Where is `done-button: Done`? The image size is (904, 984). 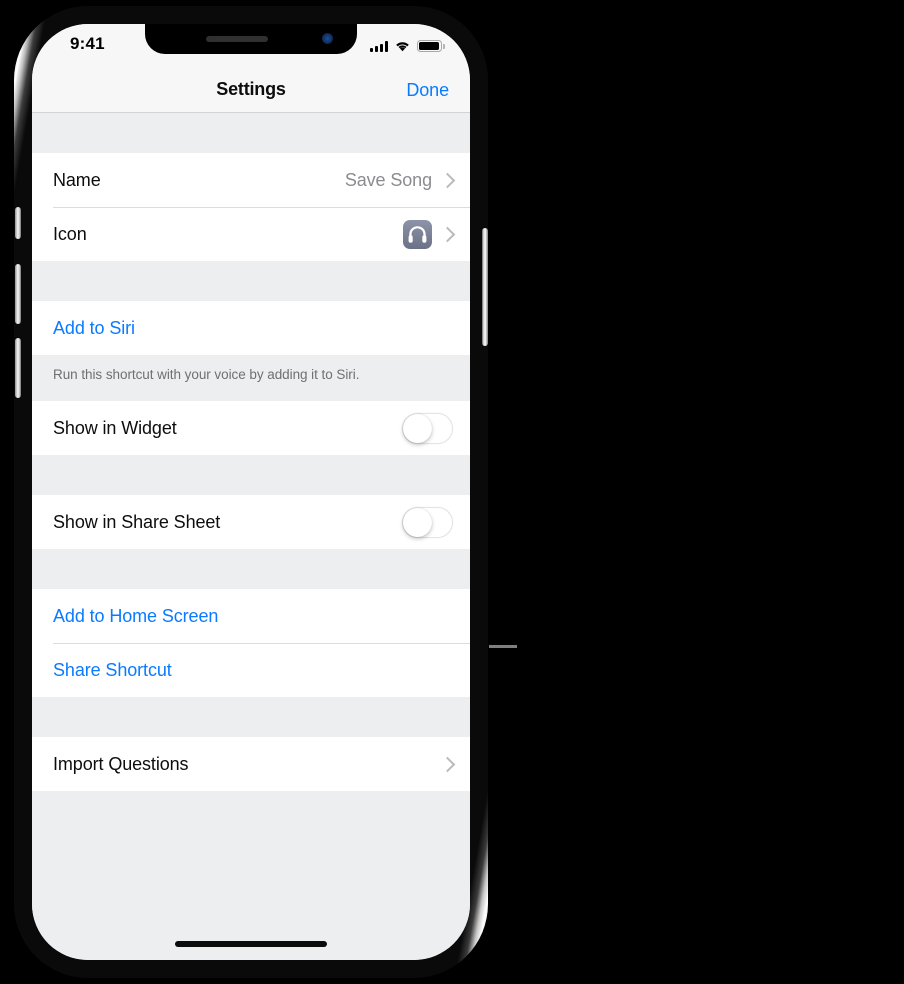
done-button: Done is located at coordinates (427, 90).